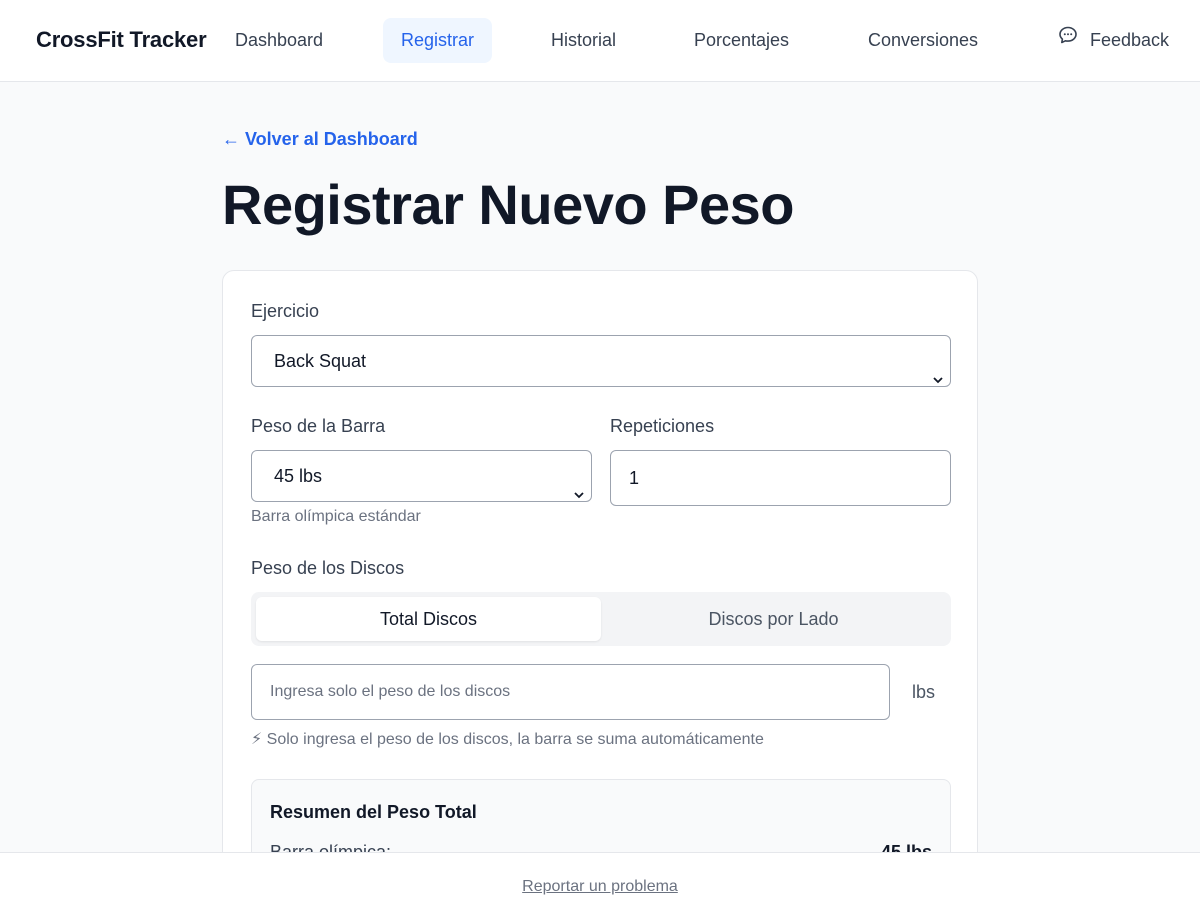  What do you see at coordinates (373, 812) in the screenshot?
I see `summary-title: Resumen del Peso Total` at bounding box center [373, 812].